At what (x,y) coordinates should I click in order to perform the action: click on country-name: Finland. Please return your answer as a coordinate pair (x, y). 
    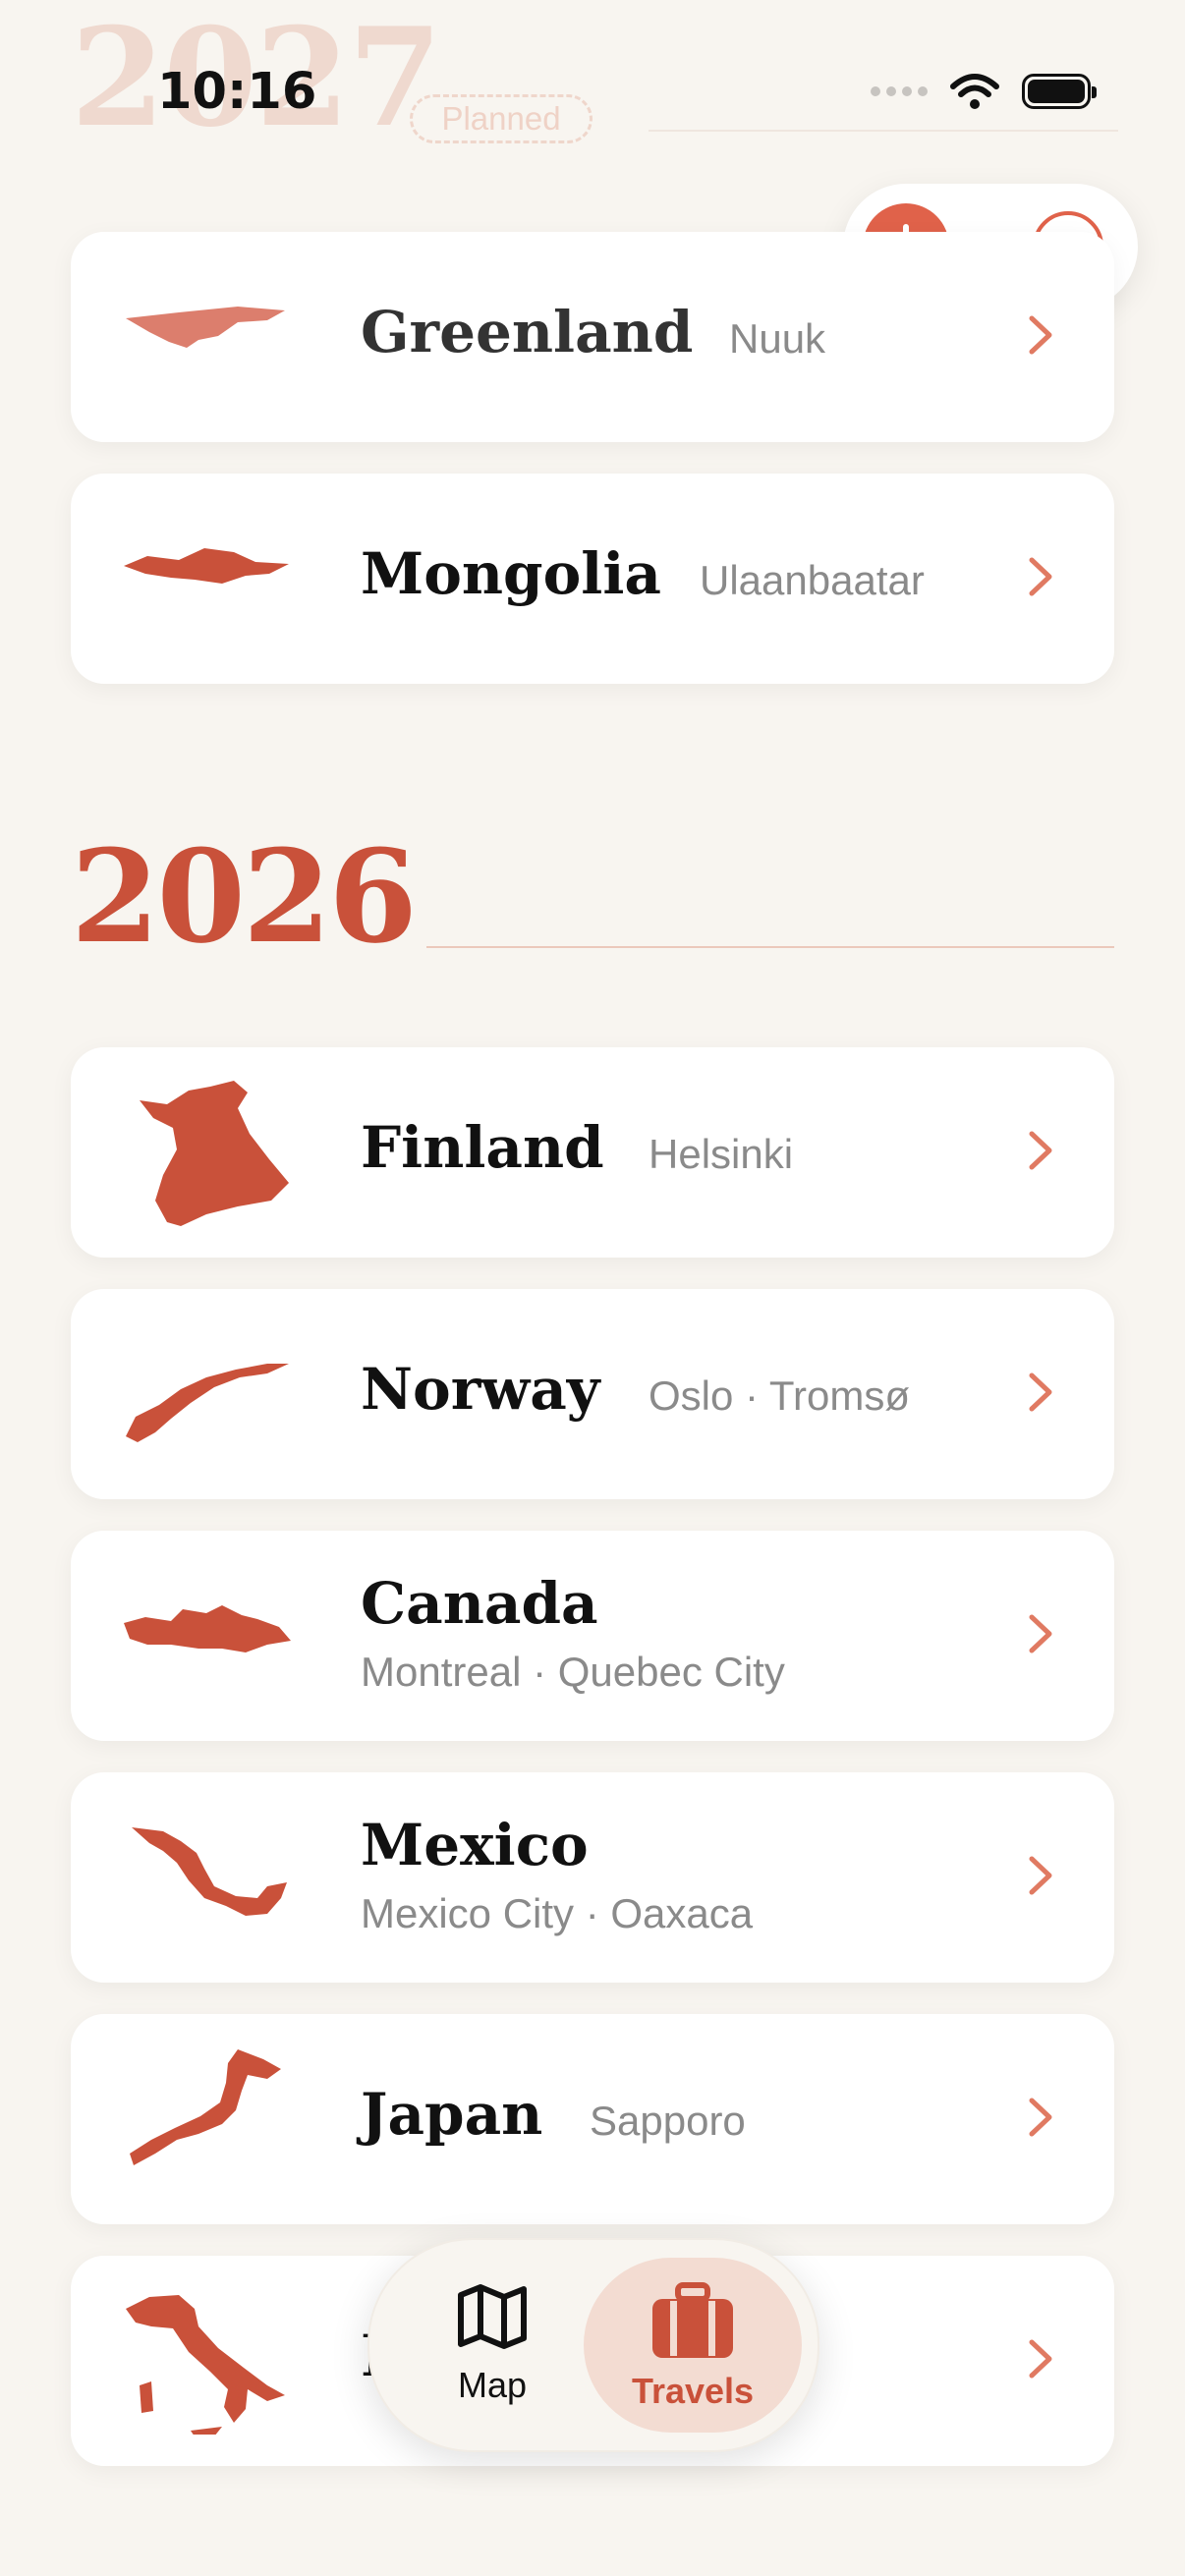
    Looking at the image, I should click on (483, 1147).